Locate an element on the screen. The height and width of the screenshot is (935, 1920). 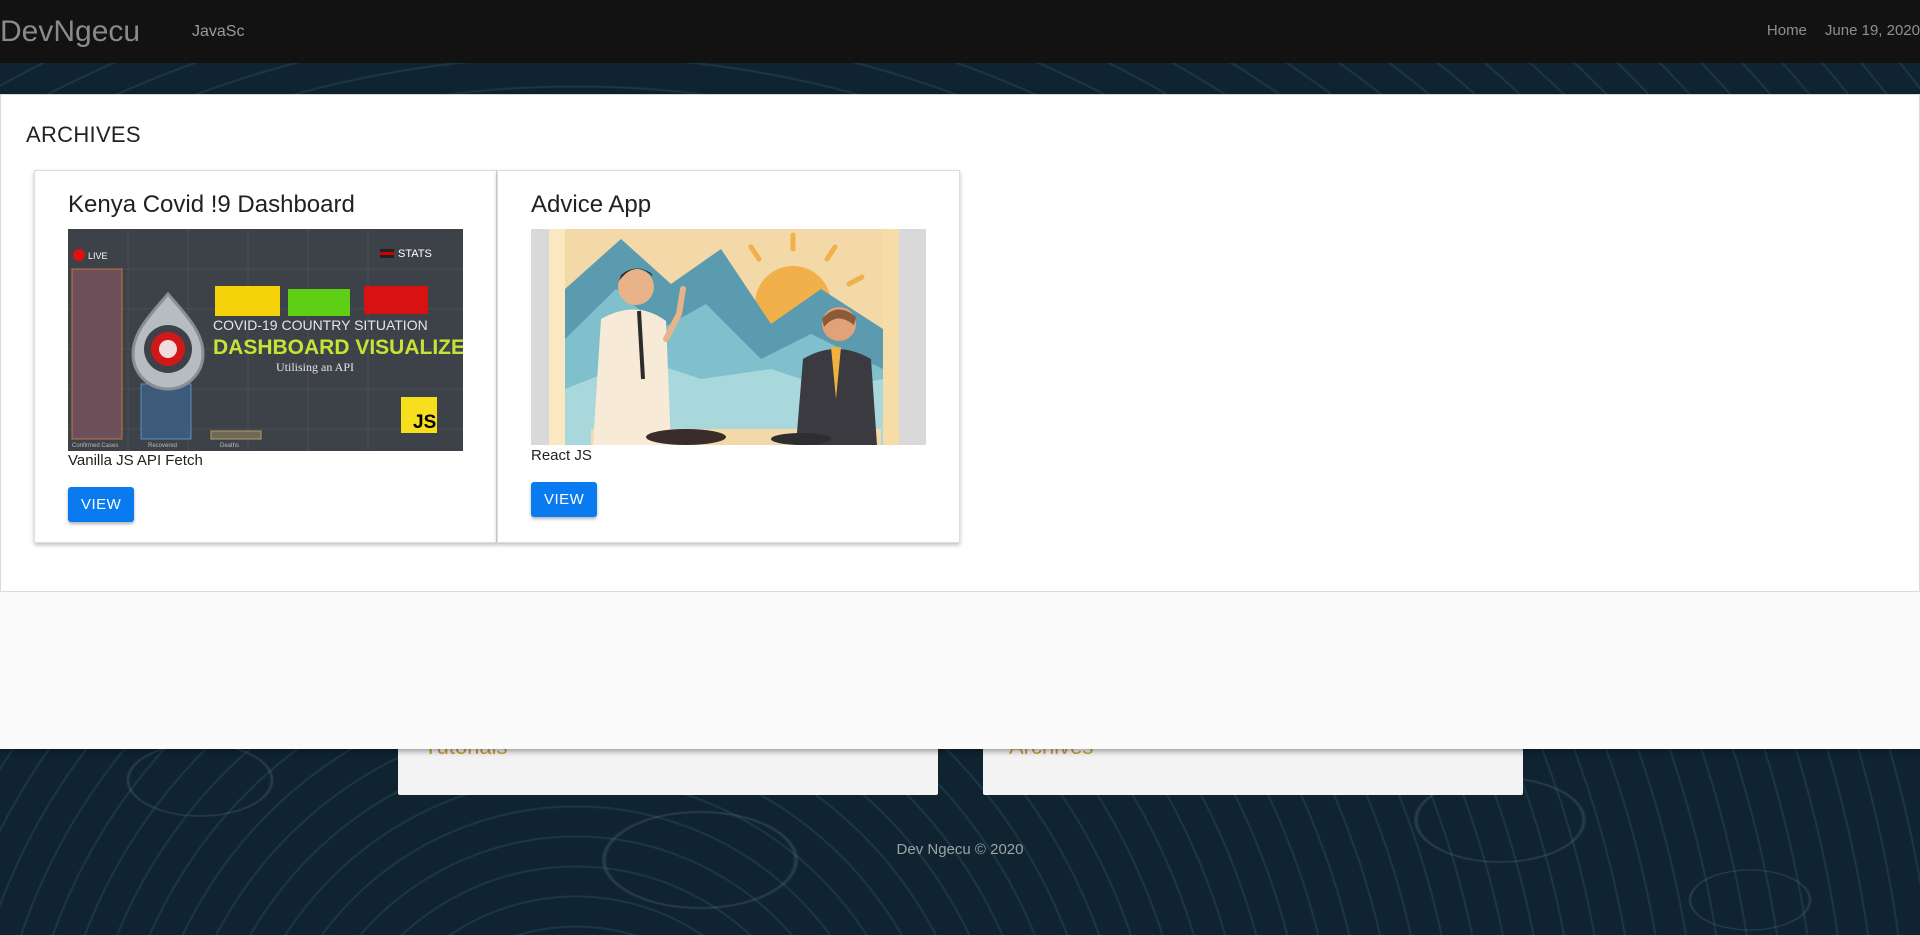
bar-label-recovered: Recovered is located at coordinates (162, 446).